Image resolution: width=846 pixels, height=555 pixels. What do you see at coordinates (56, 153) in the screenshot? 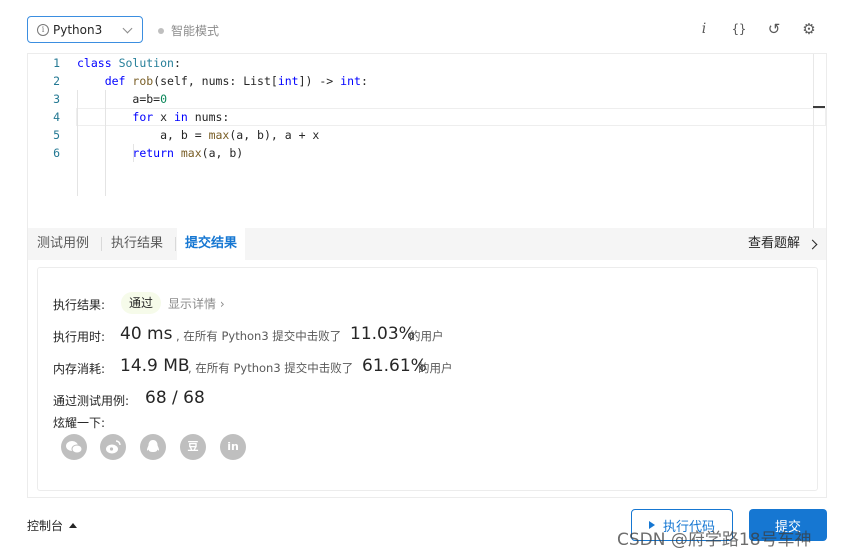
I see `line-number: 6` at bounding box center [56, 153].